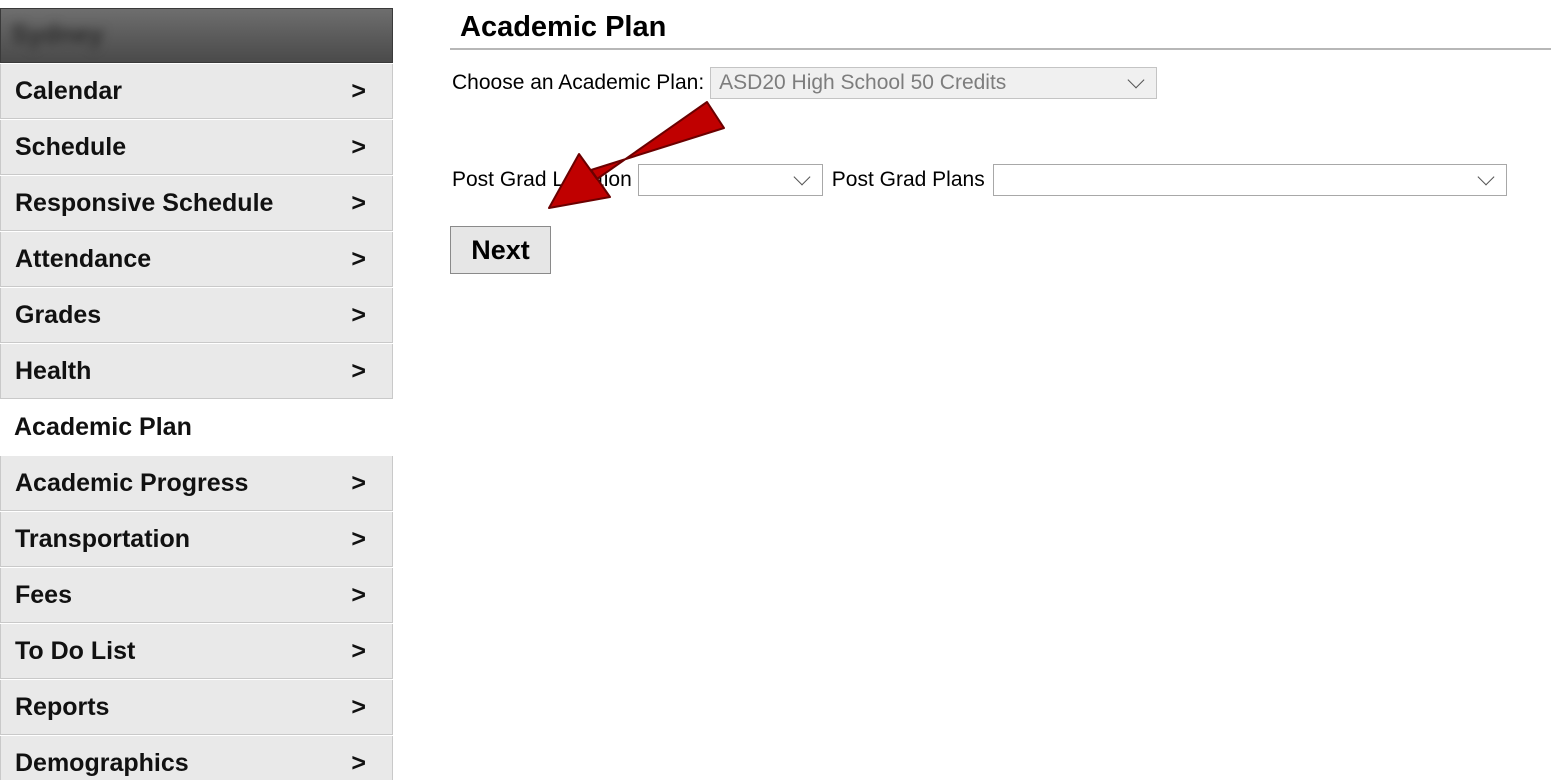 This screenshot has width=1551, height=780. Describe the element at coordinates (196, 707) in the screenshot. I see `sidebar-item-reports: Reports >` at that location.